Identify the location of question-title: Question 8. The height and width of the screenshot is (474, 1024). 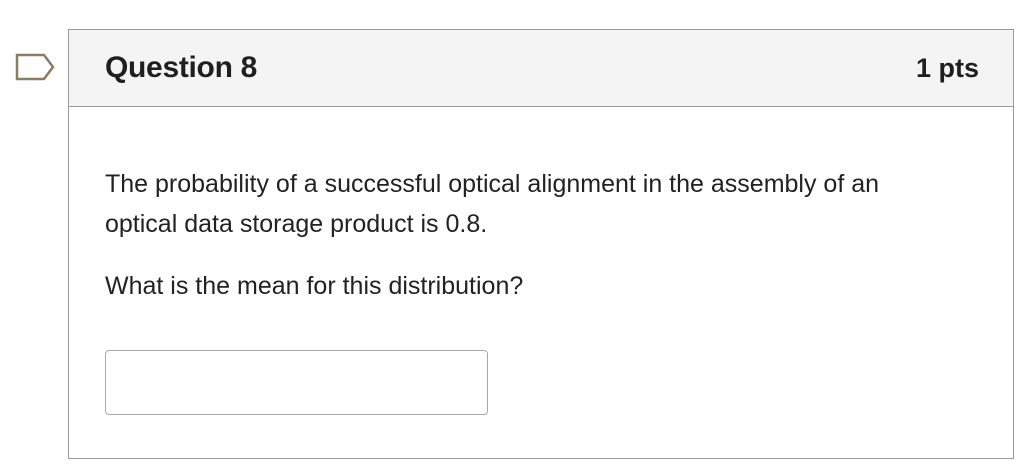
(181, 67).